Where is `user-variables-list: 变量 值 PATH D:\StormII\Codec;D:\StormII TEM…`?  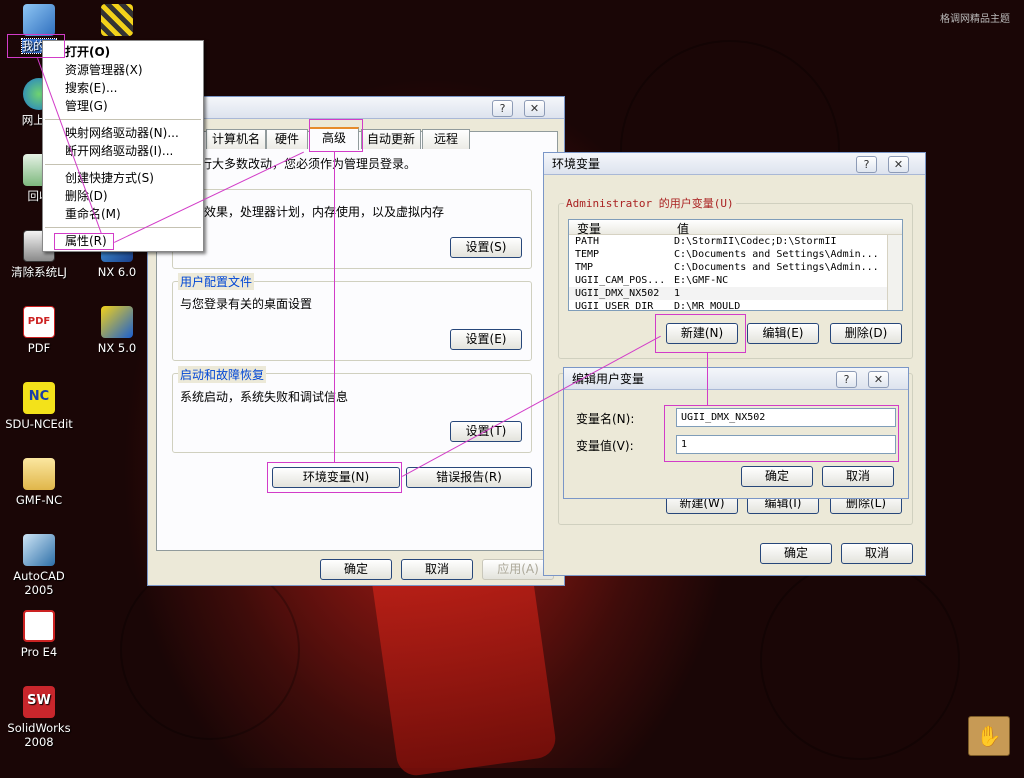 user-variables-list: 变量 值 PATH D:\StormII\Codec;D:\StormII TEM… is located at coordinates (735, 265).